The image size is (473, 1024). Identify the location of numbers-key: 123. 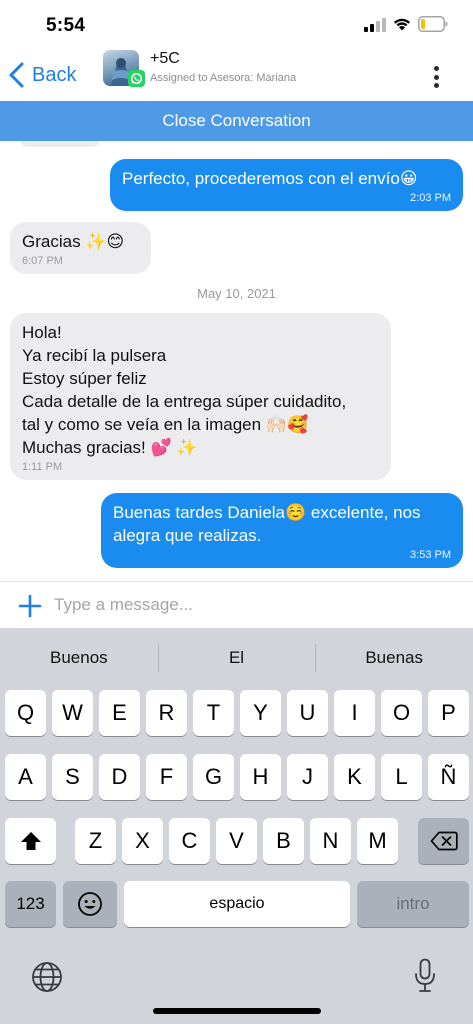
(30, 904).